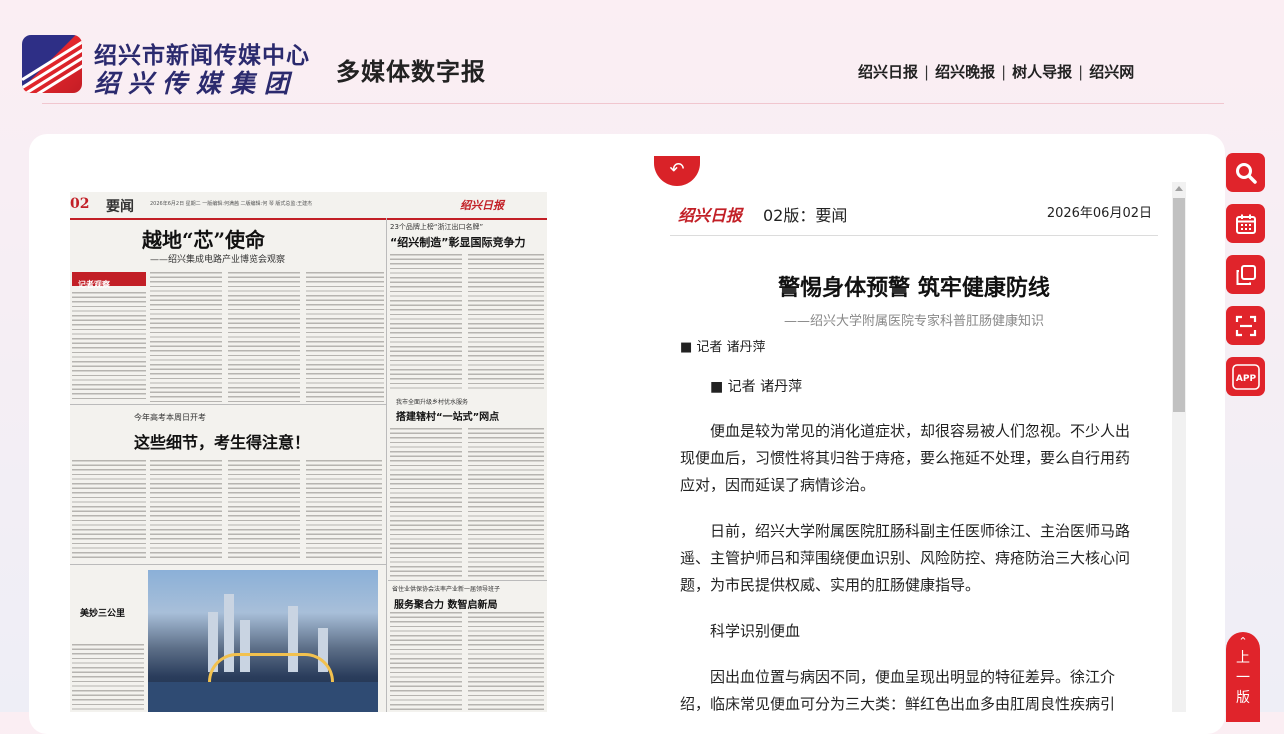  I want to click on calendar-button, so click(1245, 223).